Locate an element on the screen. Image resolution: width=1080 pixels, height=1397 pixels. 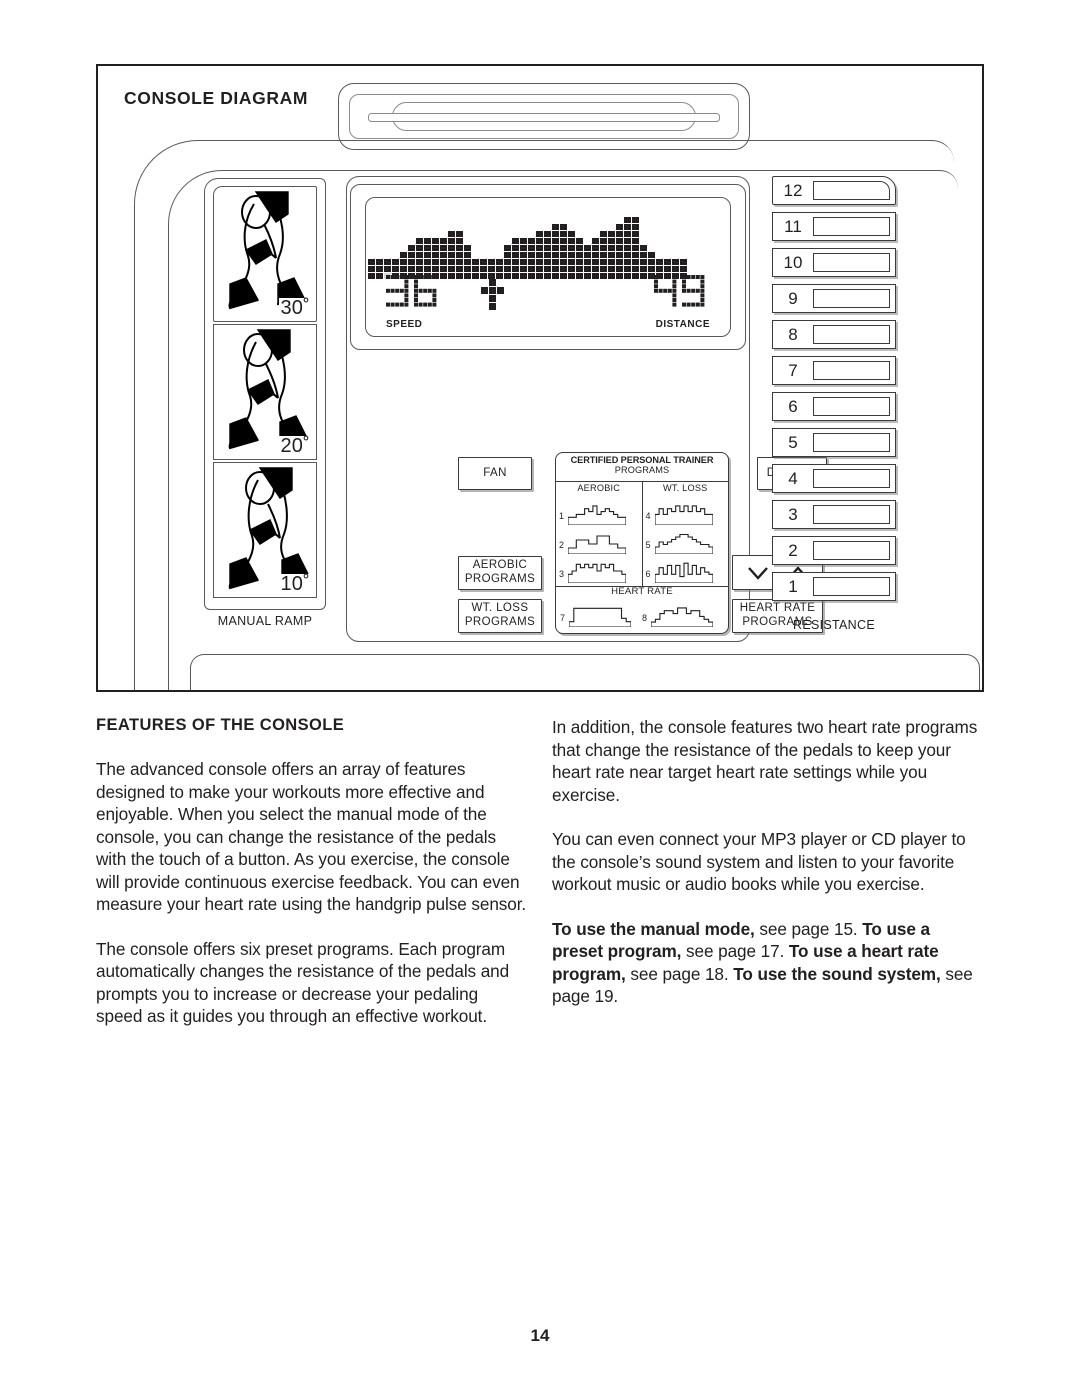
cpt-program-number-5: 5 is located at coordinates (648, 545).